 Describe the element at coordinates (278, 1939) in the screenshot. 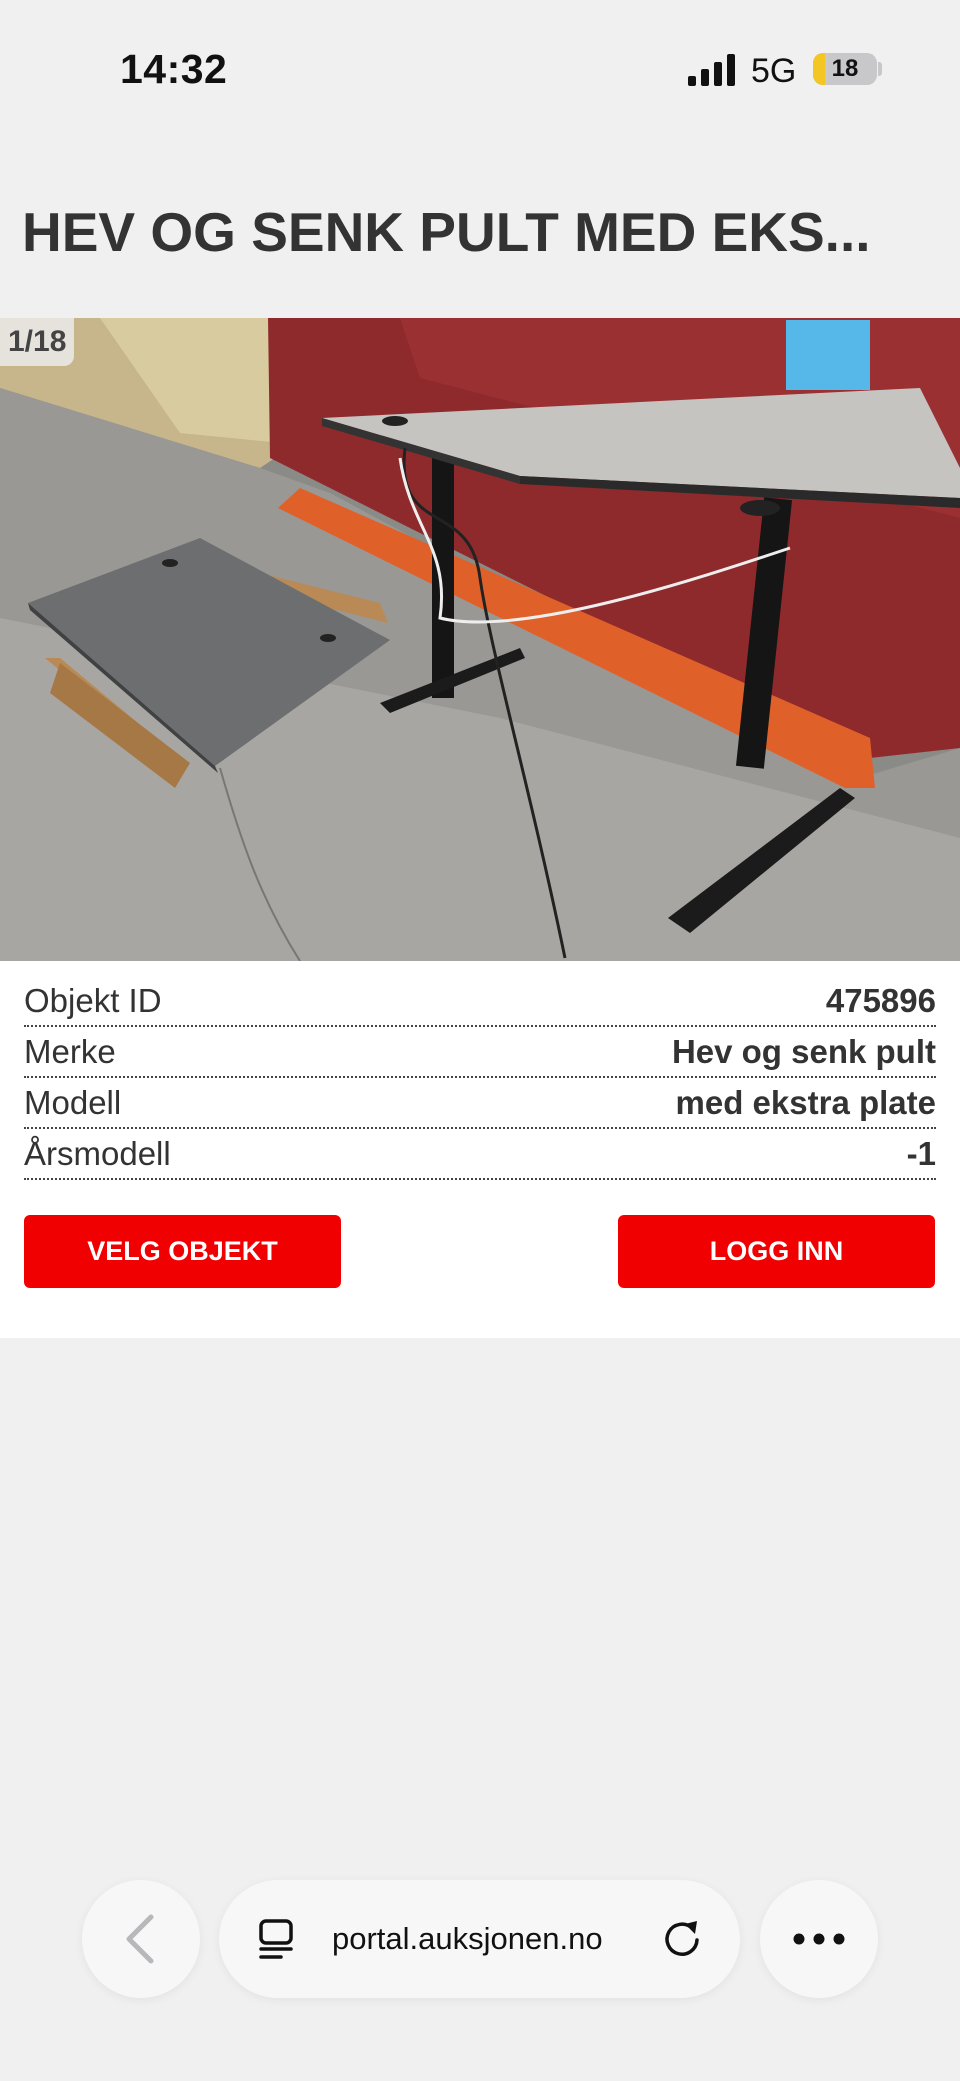

I see `page-menu-icon` at that location.